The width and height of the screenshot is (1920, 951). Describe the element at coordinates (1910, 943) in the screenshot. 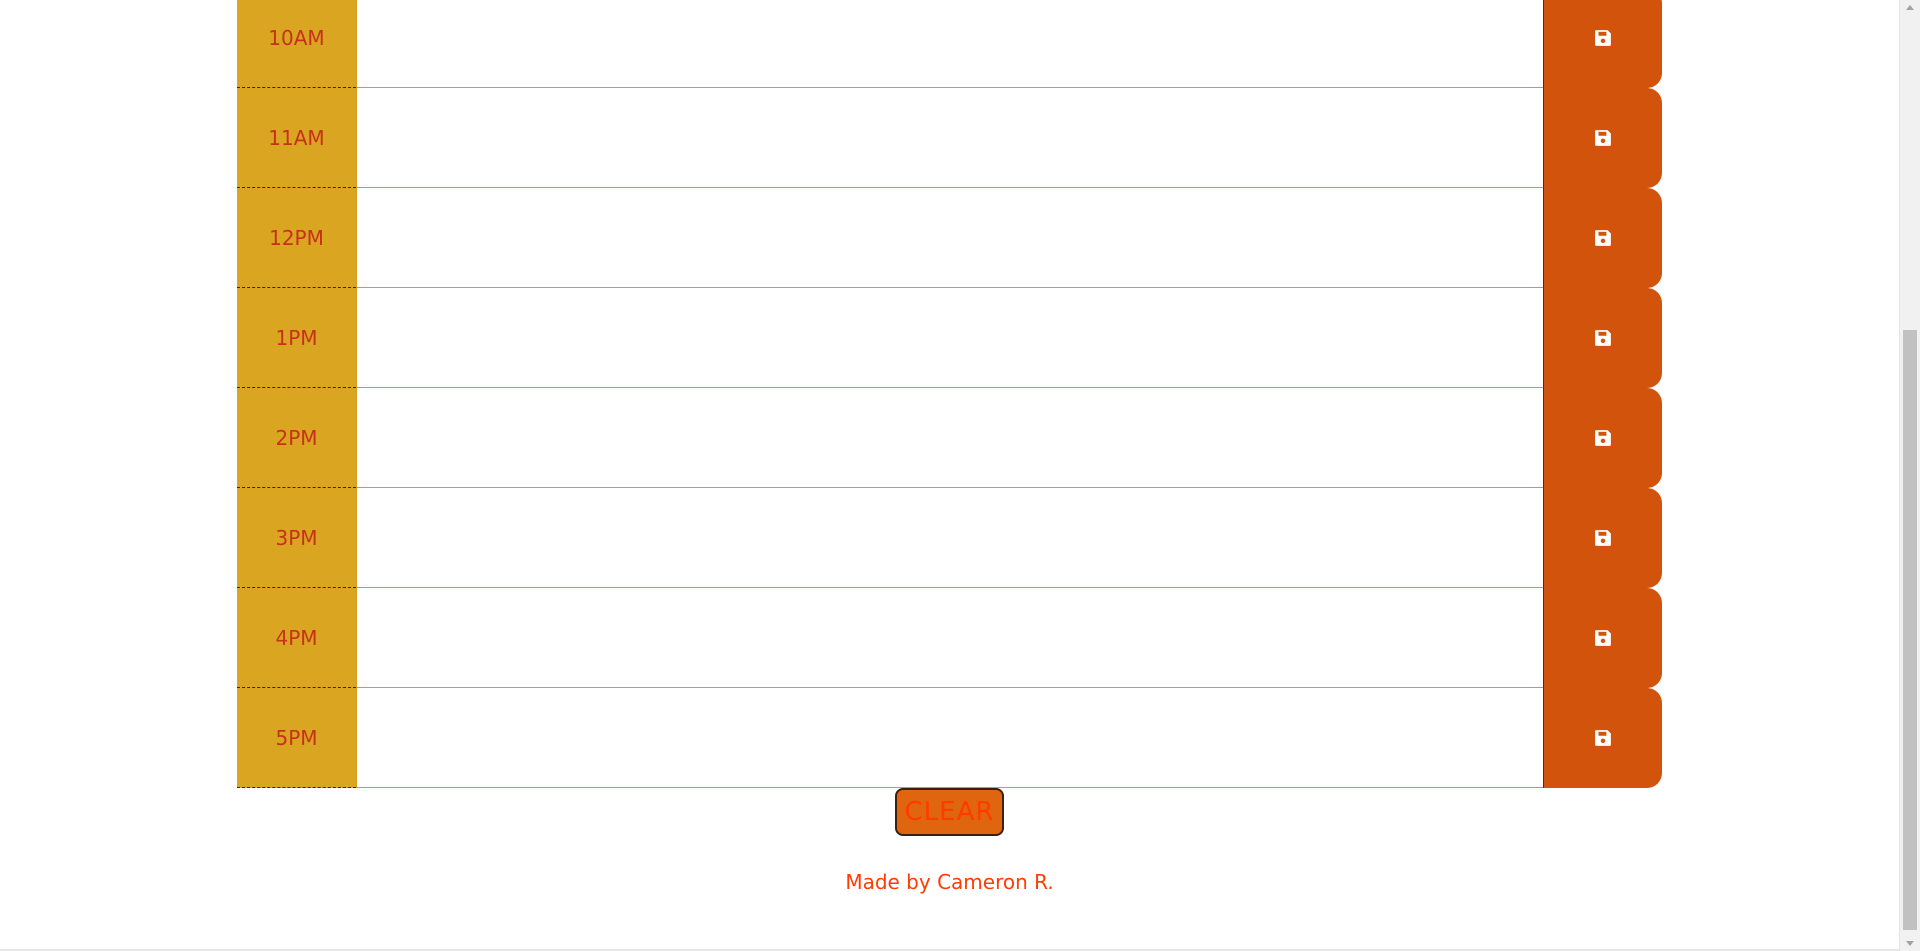

I see `scroll-down-arrow-icon` at that location.